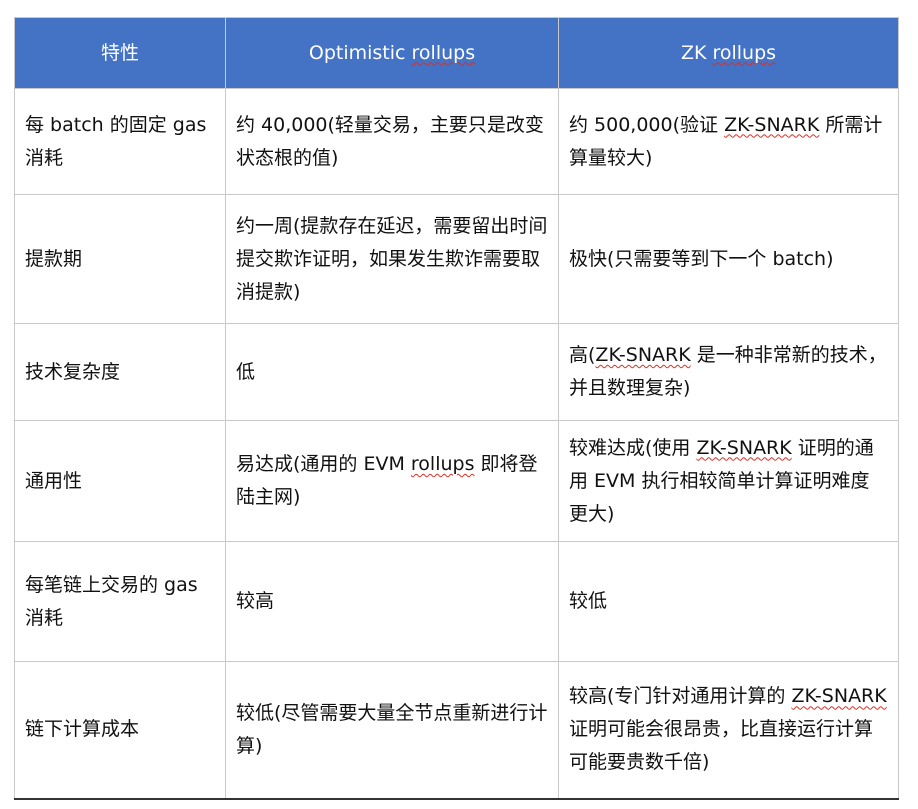  What do you see at coordinates (728, 259) in the screenshot?
I see `cell-zk: 极快(只需要等到下一个 batch)` at bounding box center [728, 259].